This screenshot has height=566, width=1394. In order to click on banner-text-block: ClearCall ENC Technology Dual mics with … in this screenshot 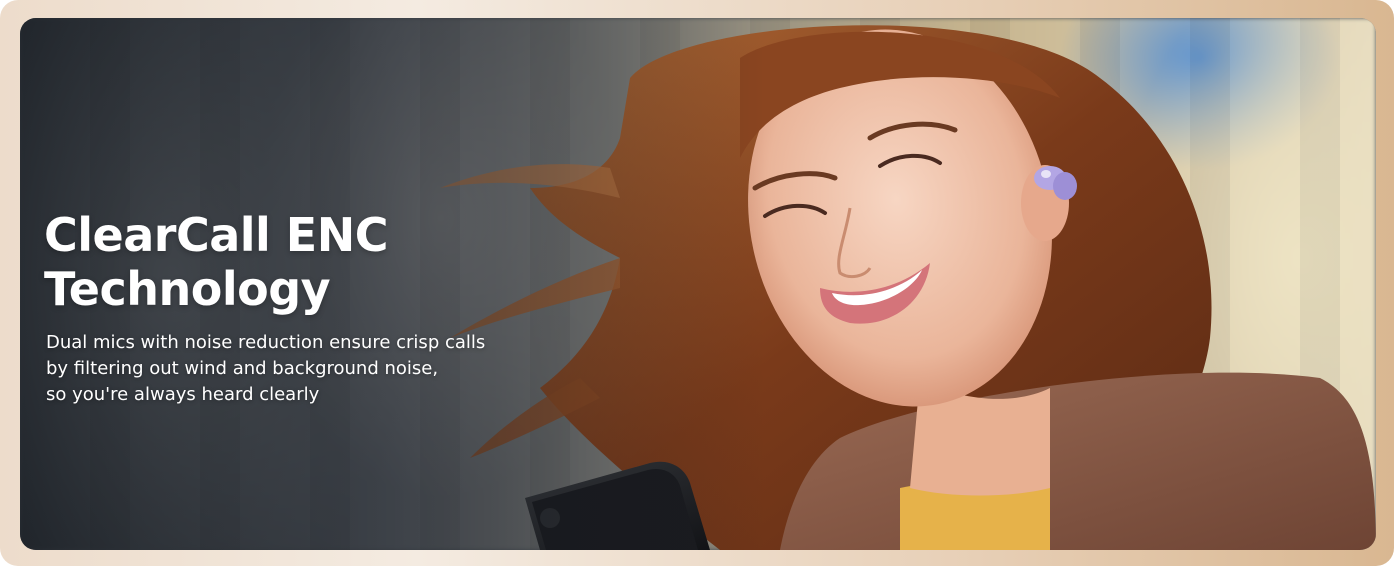, I will do `click(314, 308)`.